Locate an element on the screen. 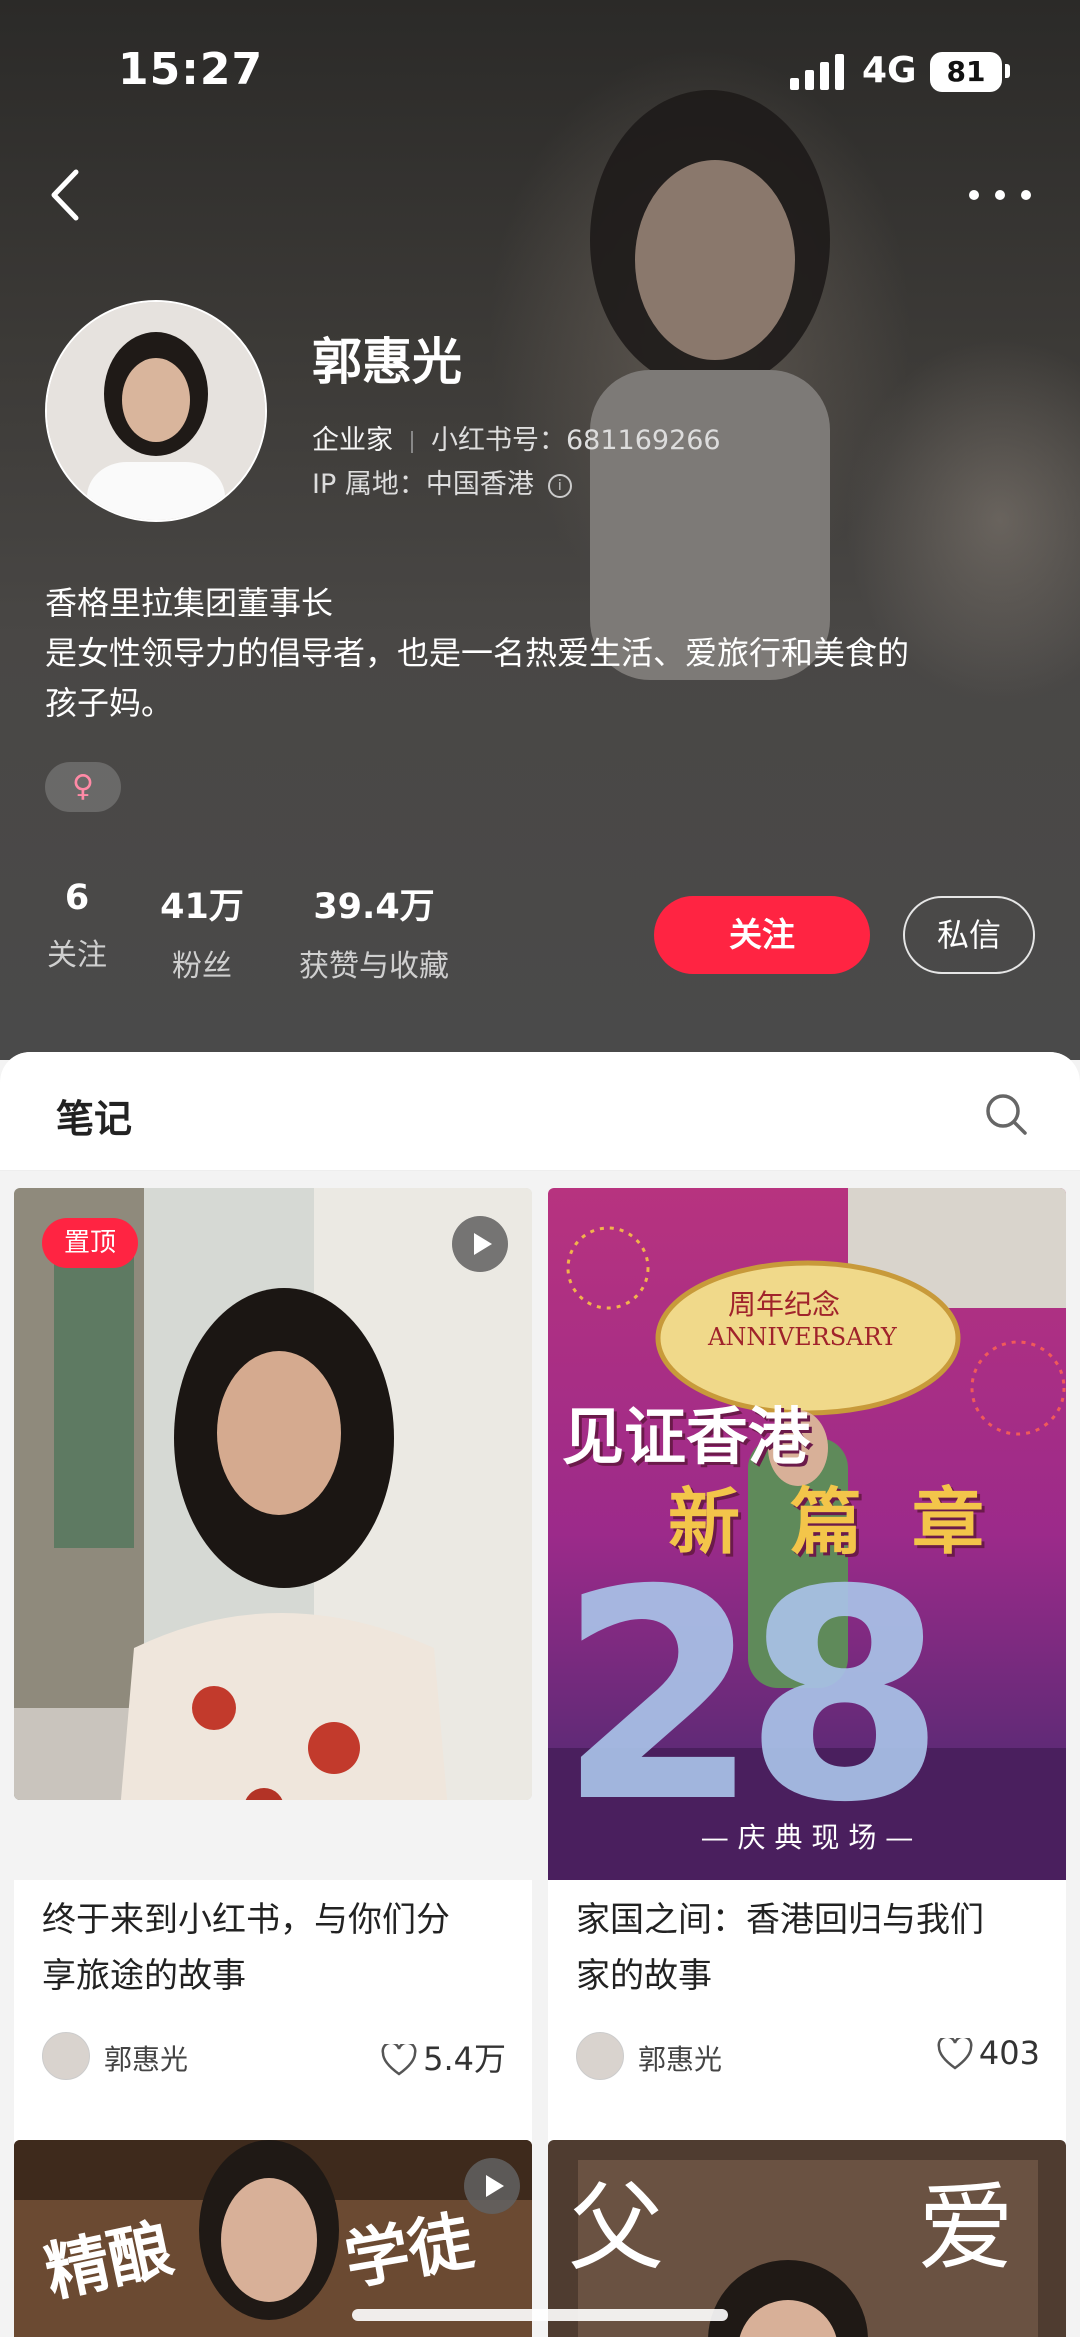  message-button: 私信 is located at coordinates (969, 935).